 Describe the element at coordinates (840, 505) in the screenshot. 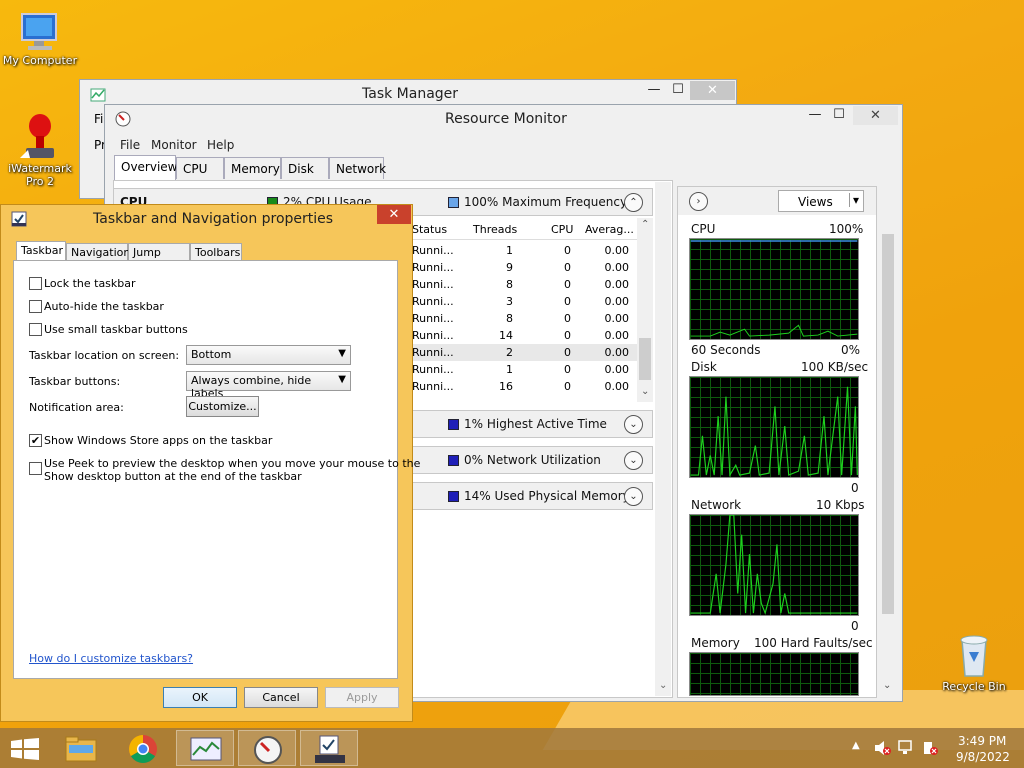

I see `network-graph-max: 10 Kbps` at that location.